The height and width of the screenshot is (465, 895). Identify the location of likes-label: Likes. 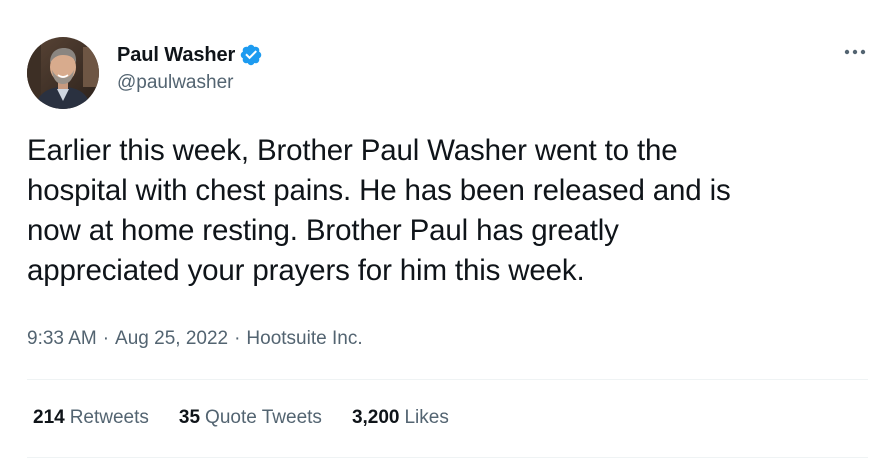
(426, 417).